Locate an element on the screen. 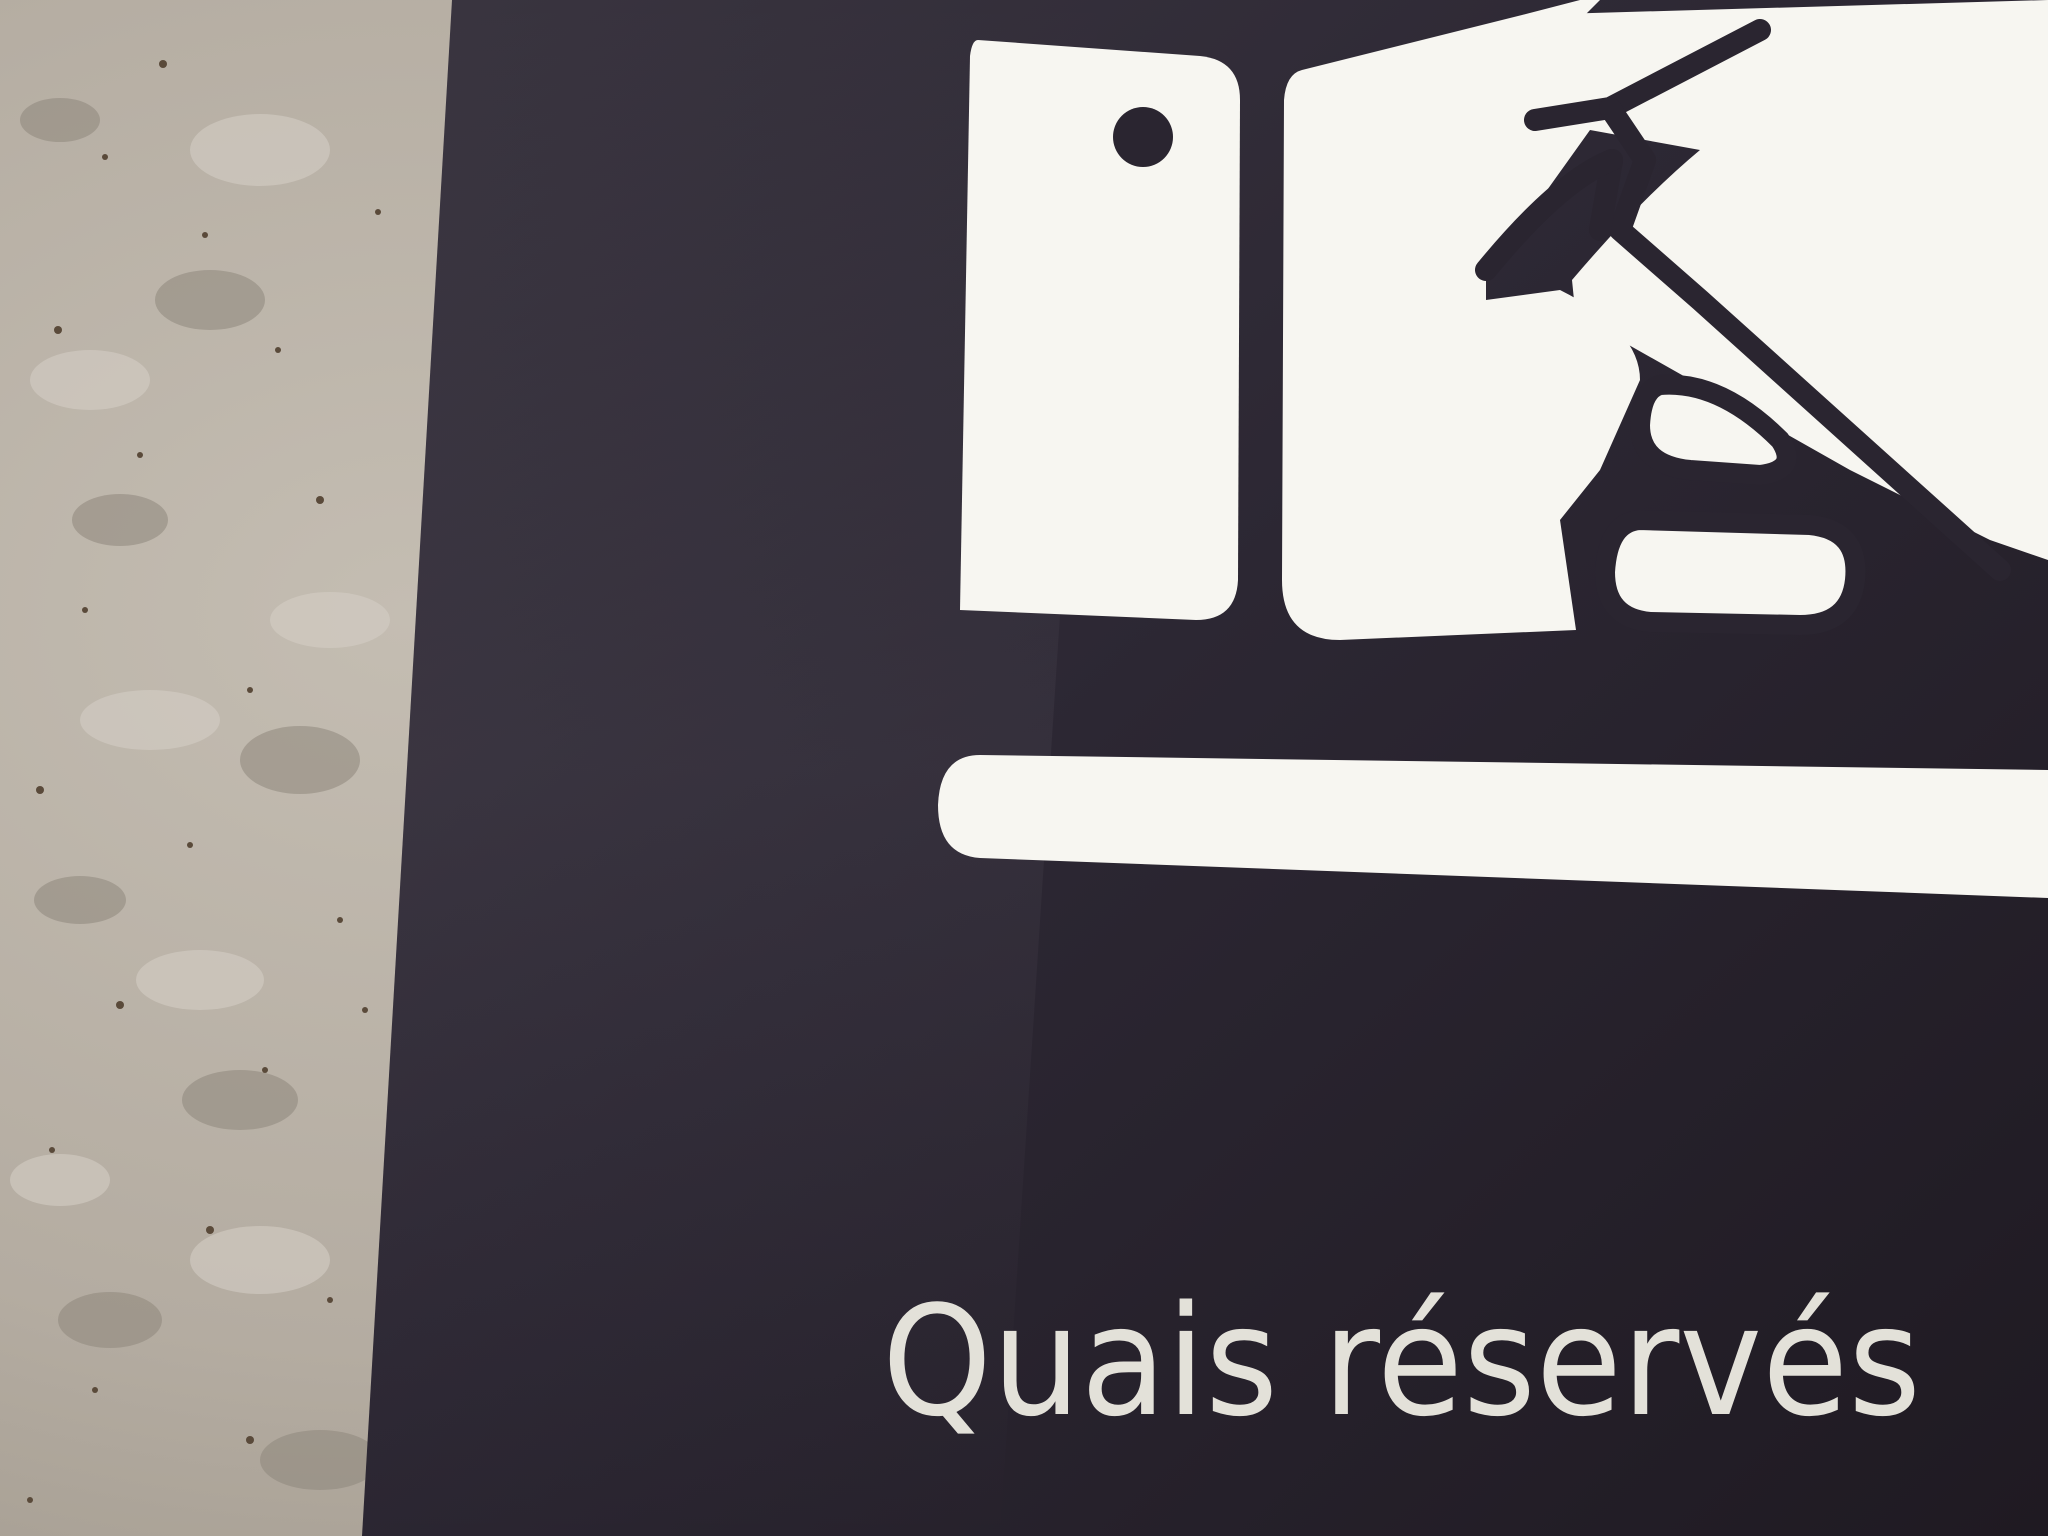  ticket-icon is located at coordinates (1100, 330).